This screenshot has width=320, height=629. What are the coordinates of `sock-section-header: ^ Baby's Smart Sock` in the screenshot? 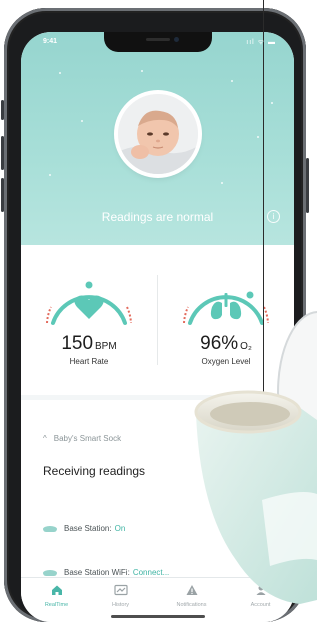 It's located at (82, 438).